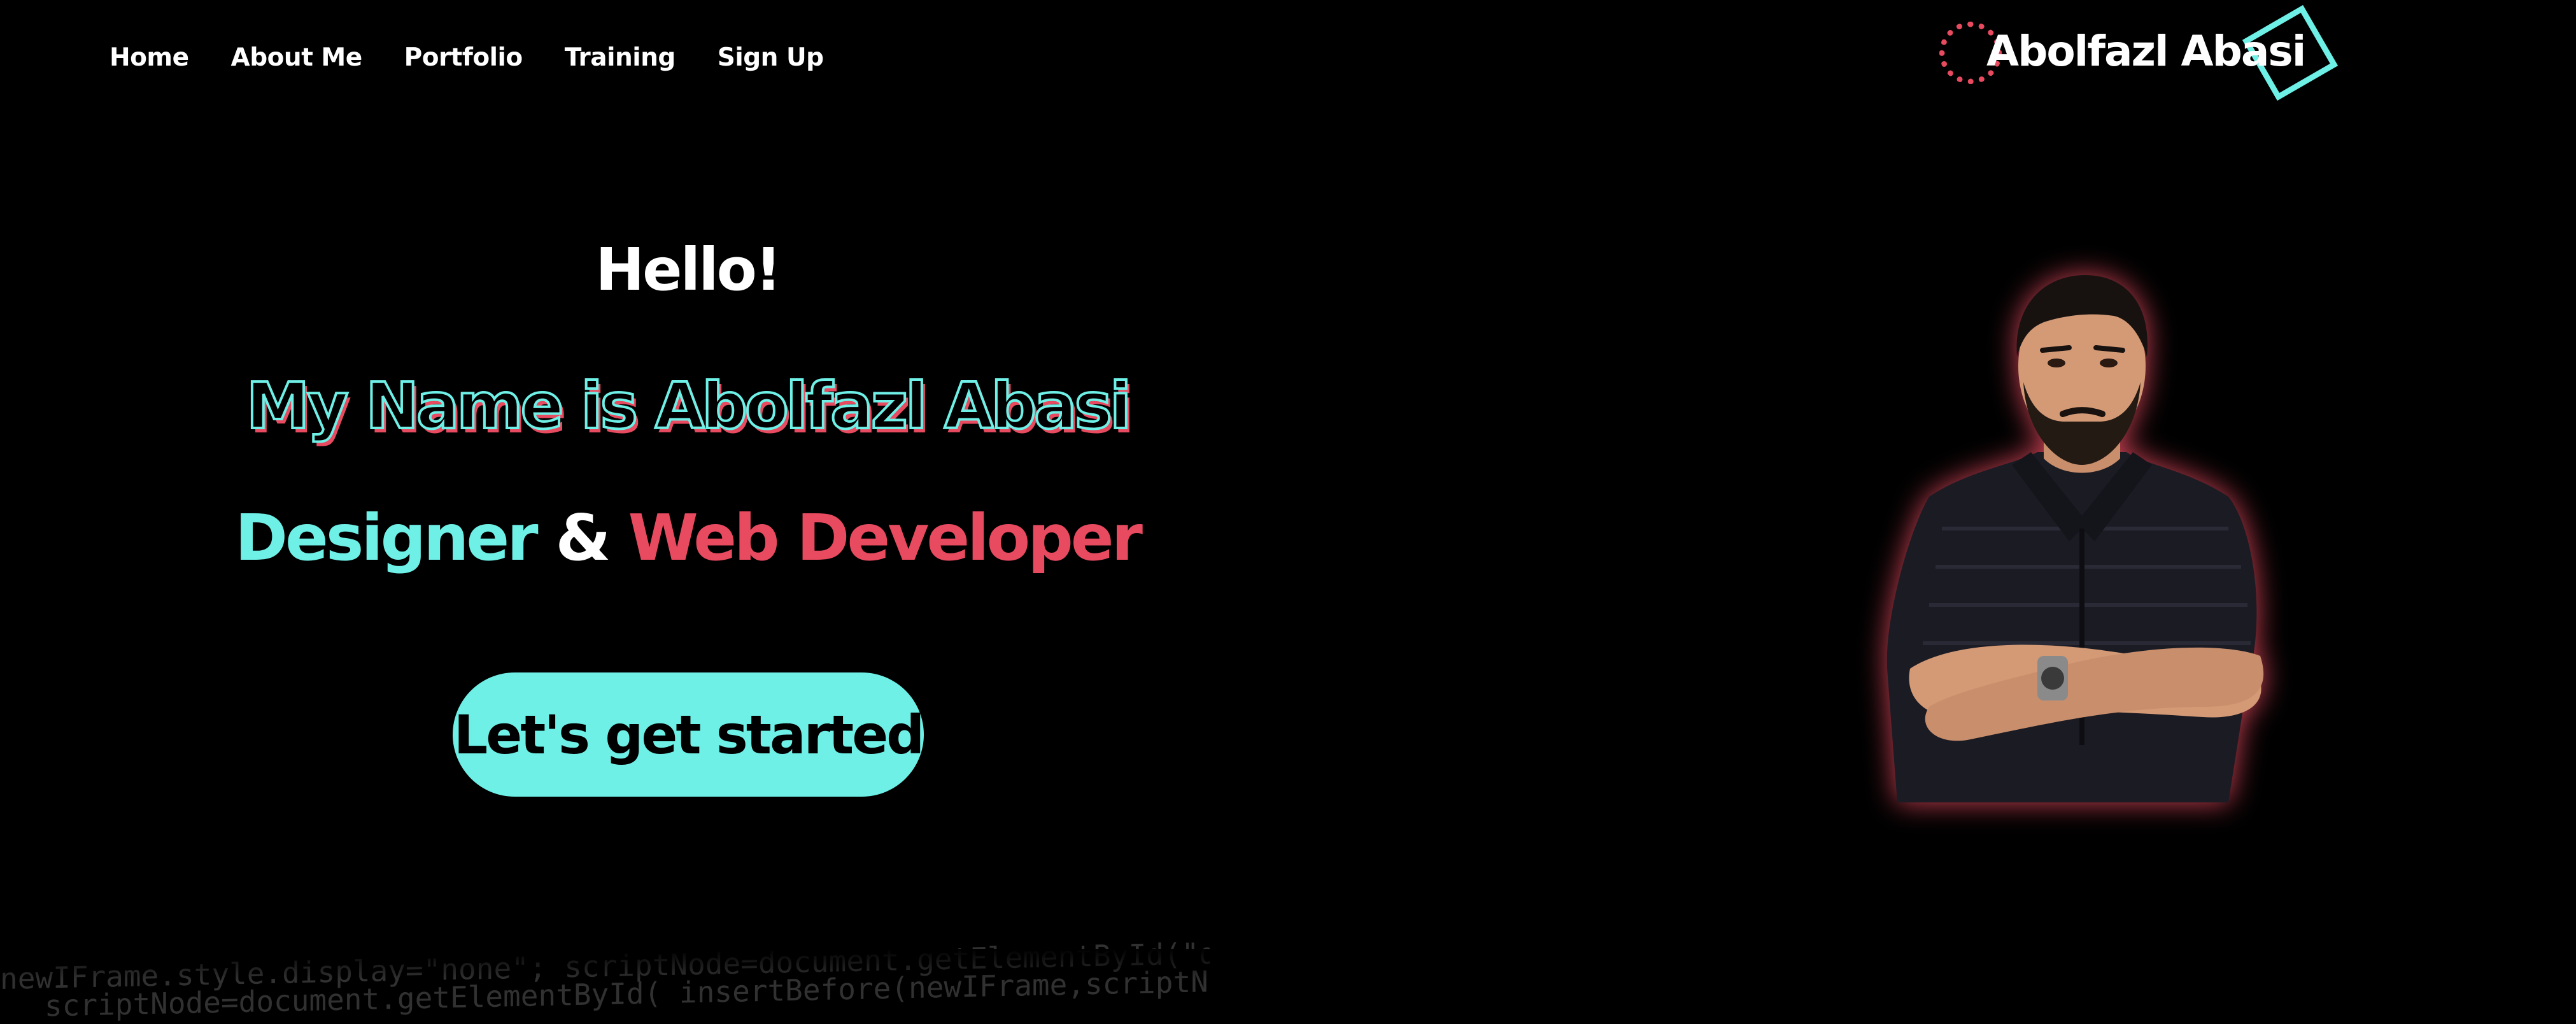 This screenshot has width=2576, height=1024. I want to click on hero-roles: Designer & Web Developer, so click(687, 538).